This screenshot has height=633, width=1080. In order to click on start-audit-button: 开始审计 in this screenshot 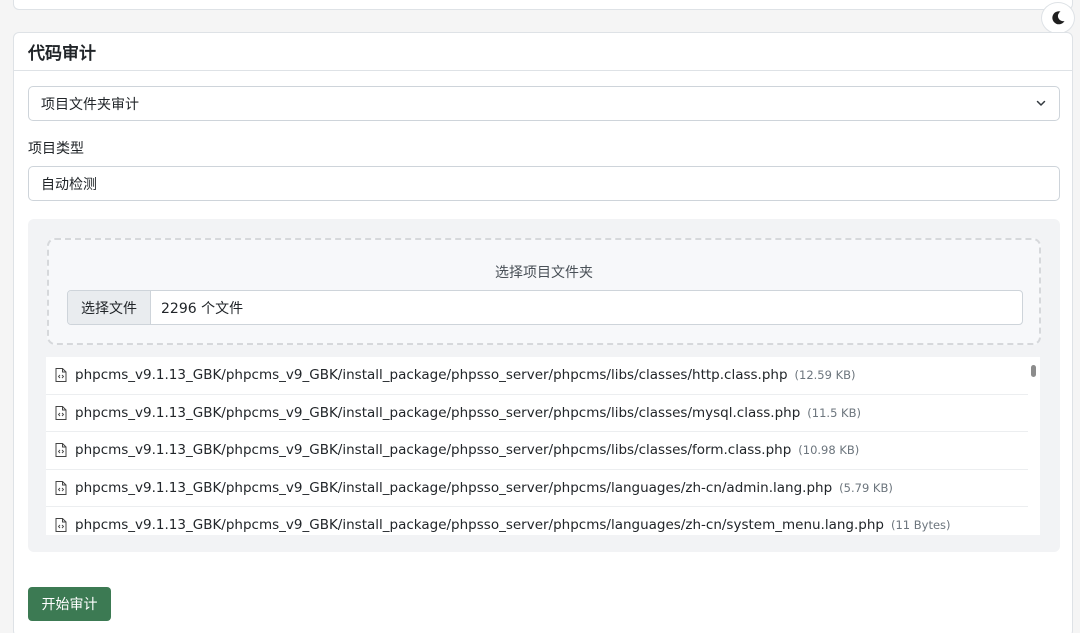, I will do `click(69, 604)`.